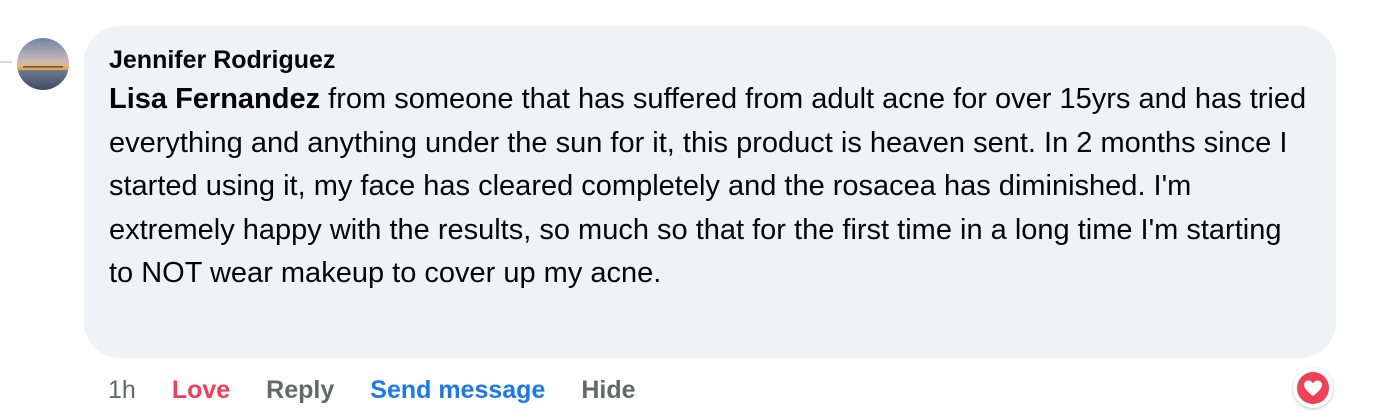 This screenshot has width=1374, height=420. I want to click on comment-actions: 1h Love Reply Send message Hide, so click(390, 390).